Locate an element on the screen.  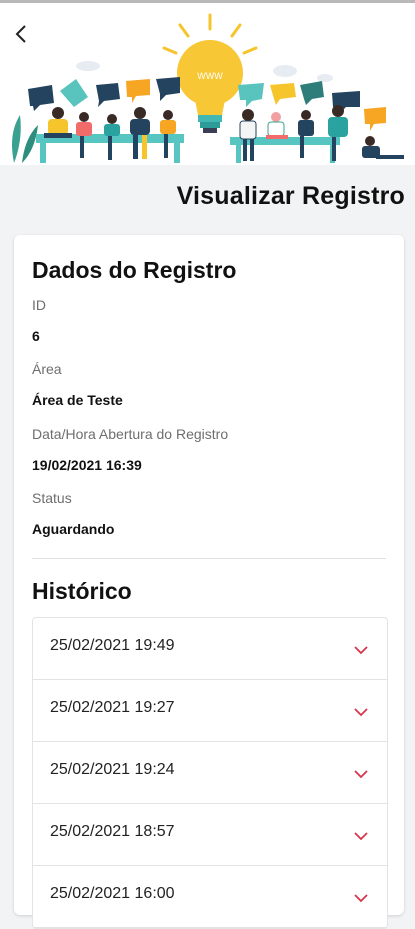
history-item: 25/02/2021 18:57 is located at coordinates (210, 835).